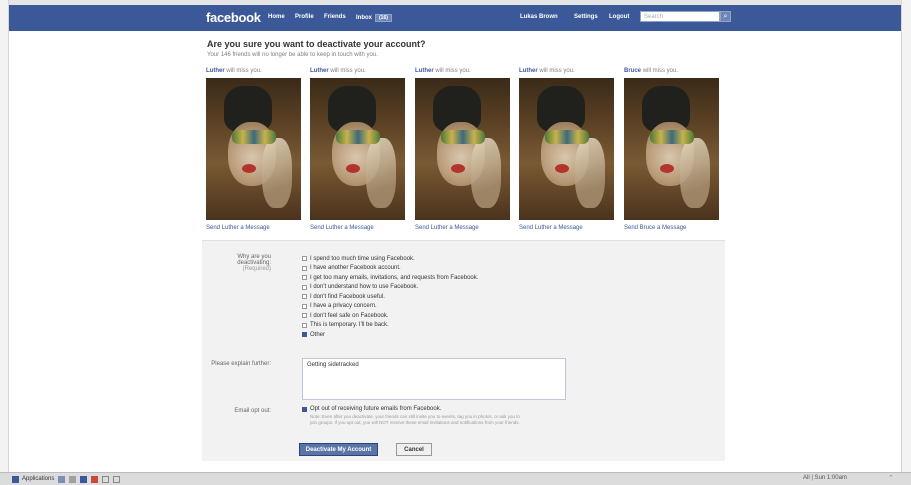 The height and width of the screenshot is (485, 911). What do you see at coordinates (349, 325) in the screenshot?
I see `reason-label-text: This is temporary. I'll be back.` at bounding box center [349, 325].